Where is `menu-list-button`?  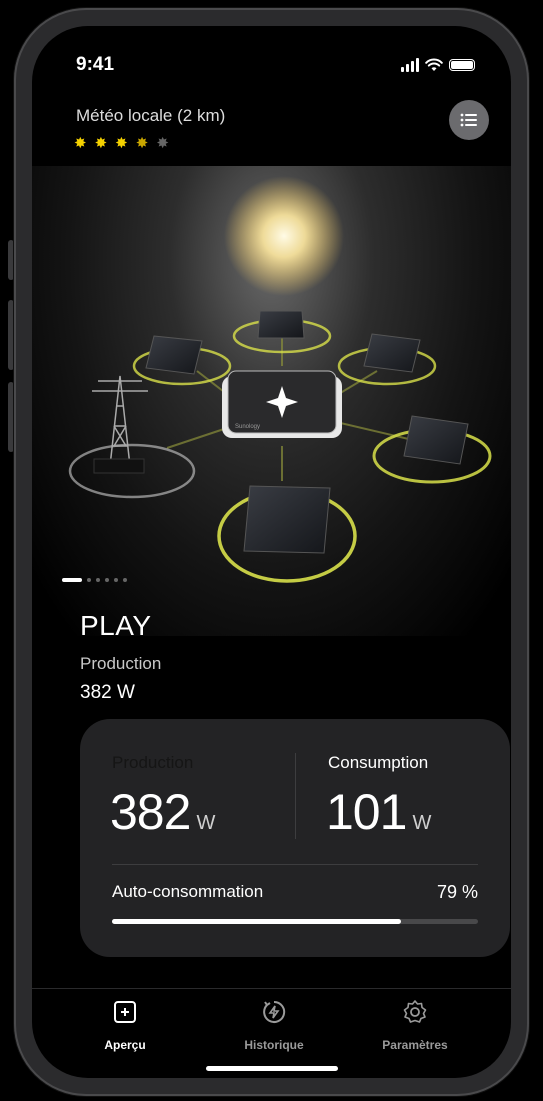 menu-list-button is located at coordinates (469, 120).